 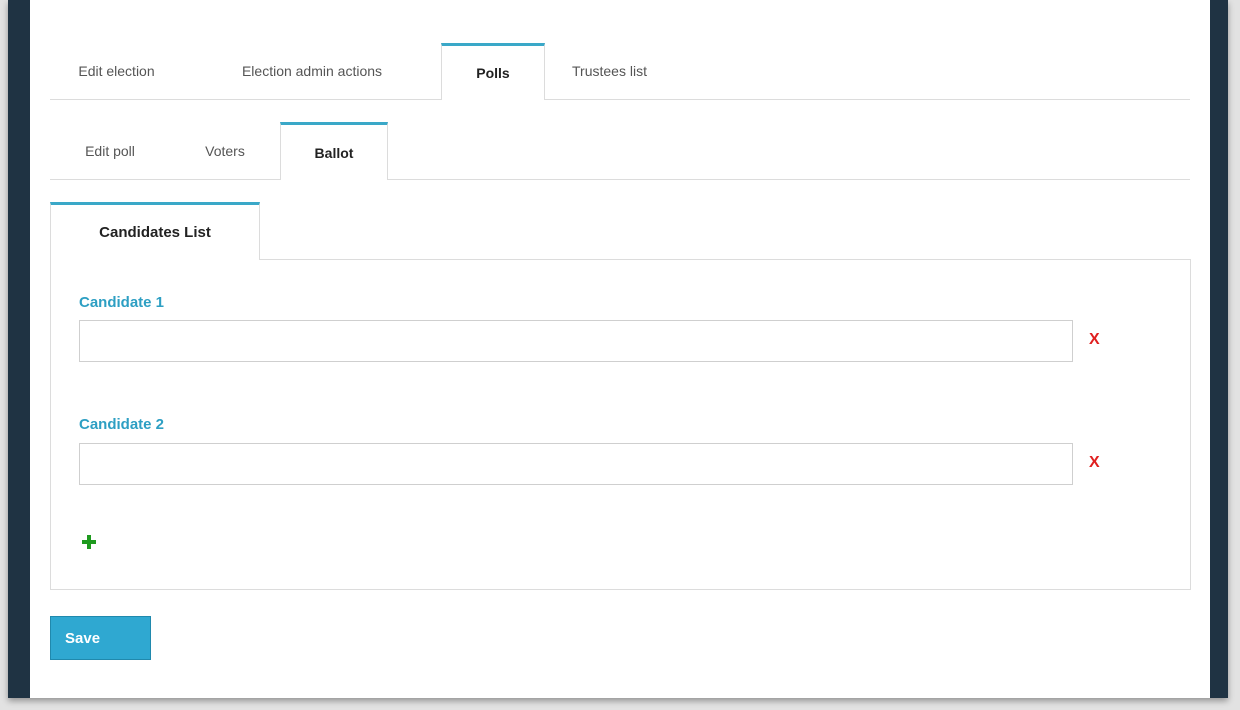 I want to click on candidate-1-label: Candidate 1, so click(x=122, y=302).